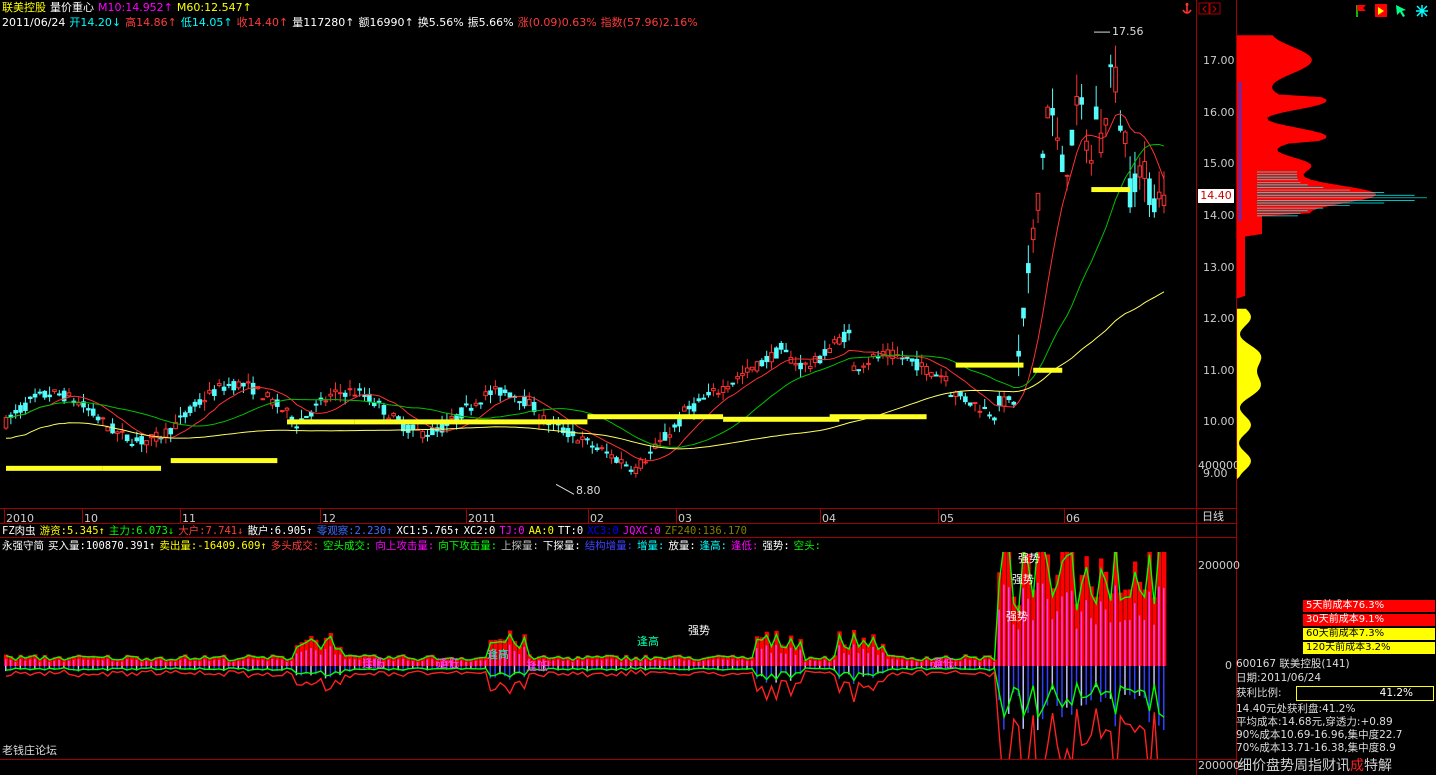  Describe the element at coordinates (1210, 9) in the screenshot. I see `nav-arrows-icon` at that location.